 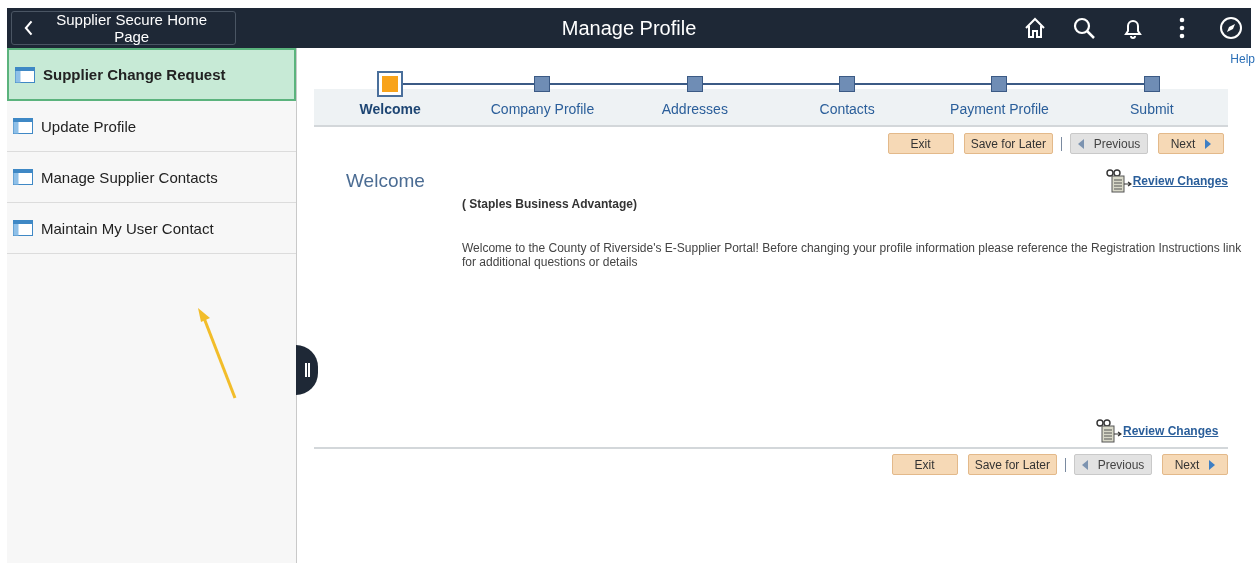 I want to click on sidebar-item: Manage Supplier Contacts, so click(x=151, y=177).